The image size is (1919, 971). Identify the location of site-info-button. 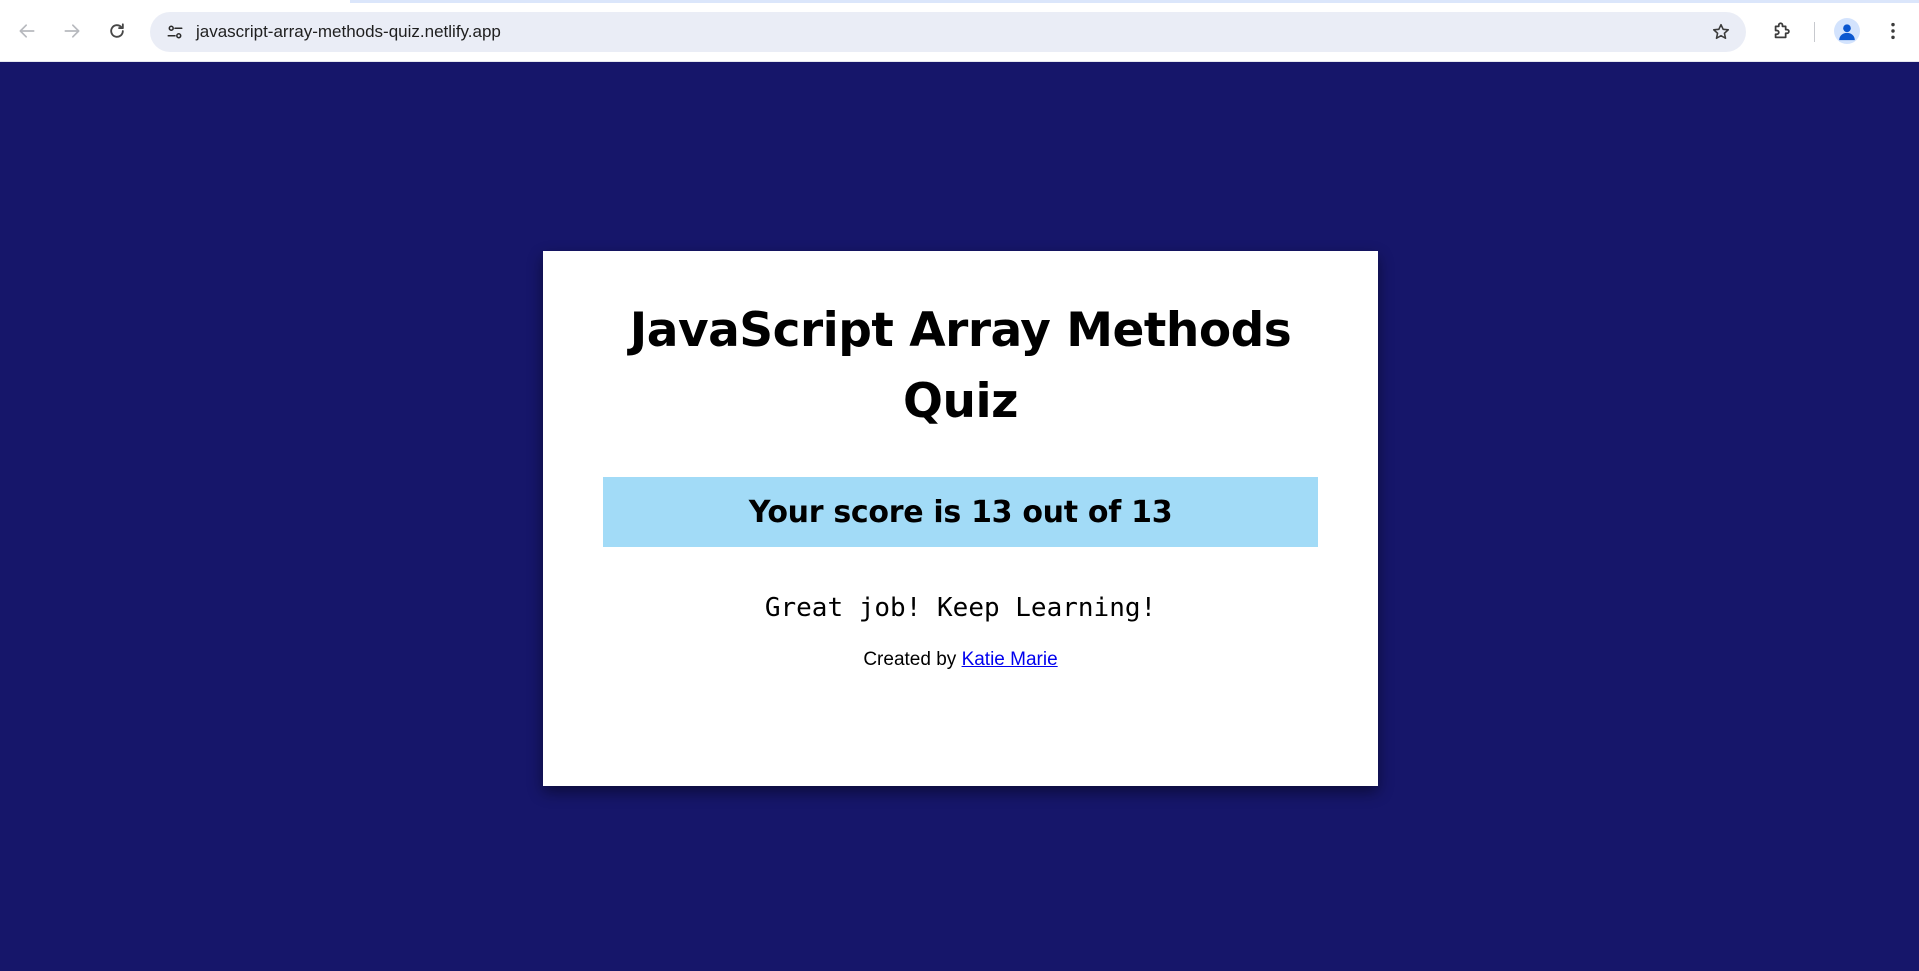
(175, 32).